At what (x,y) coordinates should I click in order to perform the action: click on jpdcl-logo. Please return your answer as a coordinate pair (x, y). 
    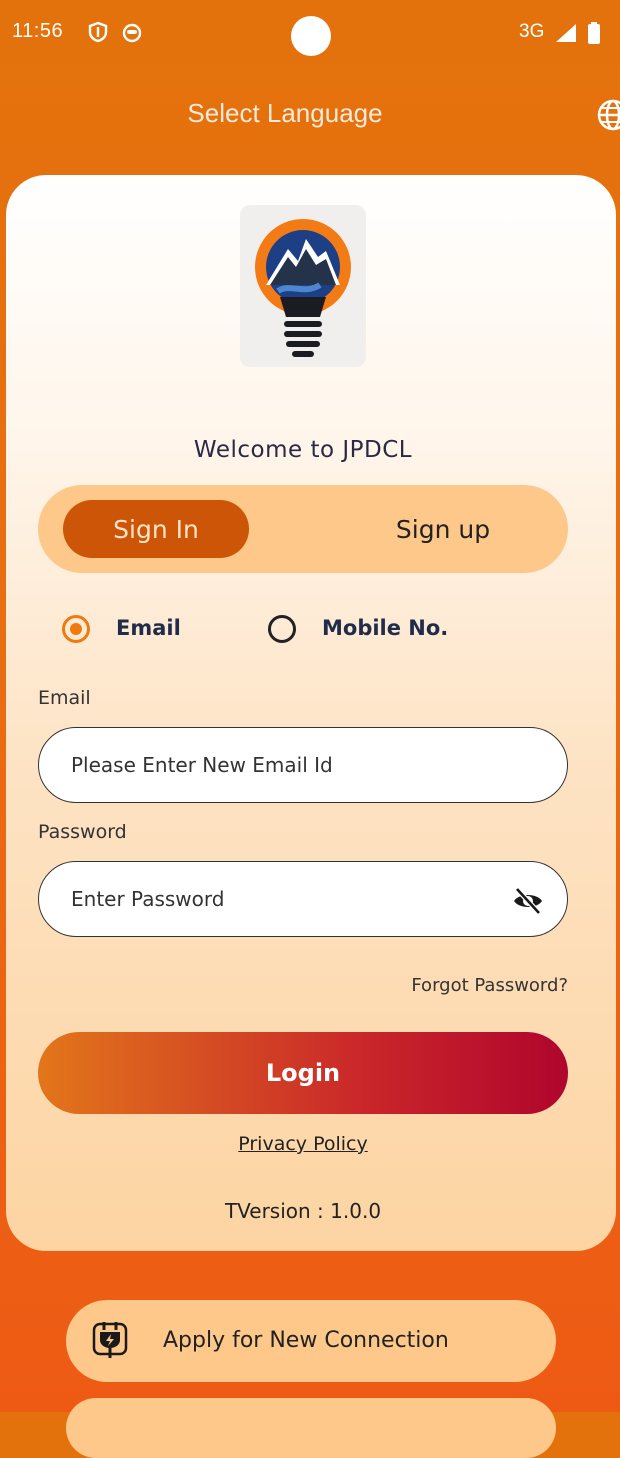
    Looking at the image, I should click on (303, 286).